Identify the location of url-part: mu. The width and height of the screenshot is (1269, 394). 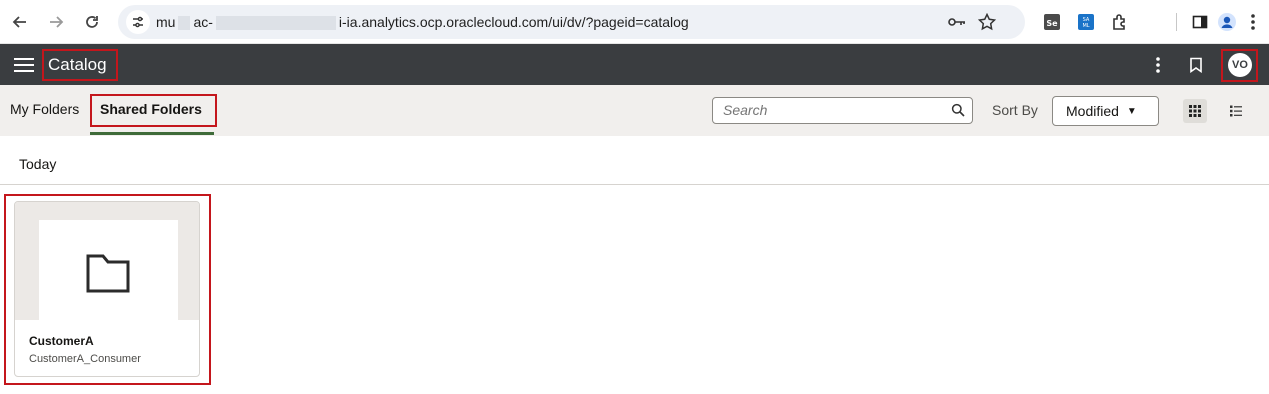
(166, 22).